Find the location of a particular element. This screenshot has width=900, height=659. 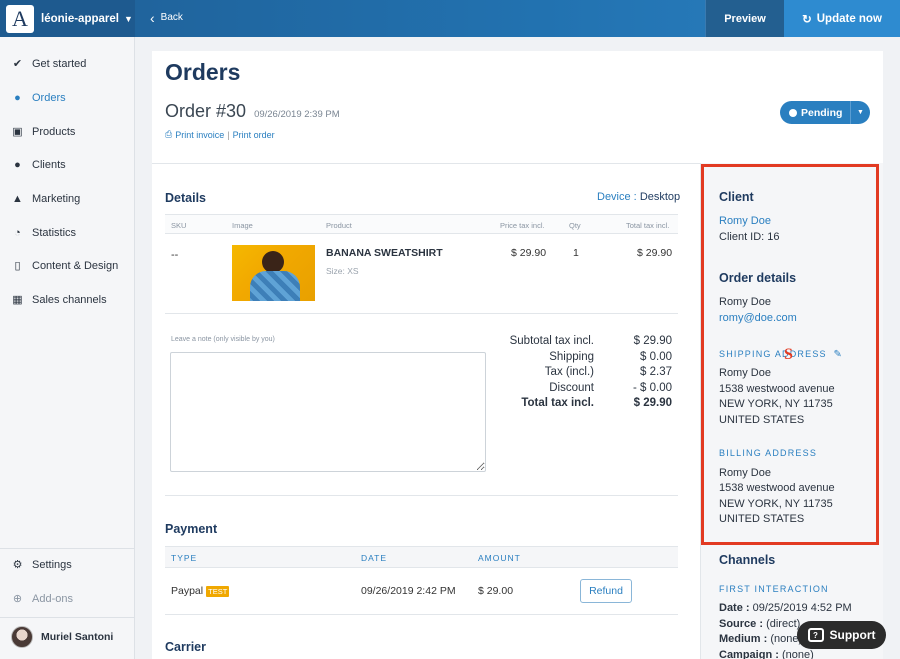

status-label: Pending is located at coordinates (822, 112).